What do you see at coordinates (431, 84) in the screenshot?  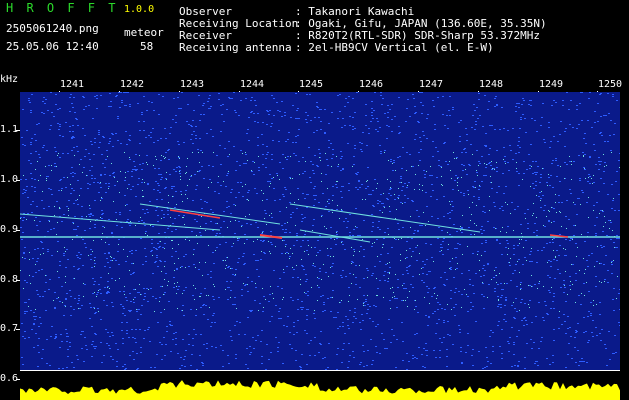 I see `x-label-1247: 1247` at bounding box center [431, 84].